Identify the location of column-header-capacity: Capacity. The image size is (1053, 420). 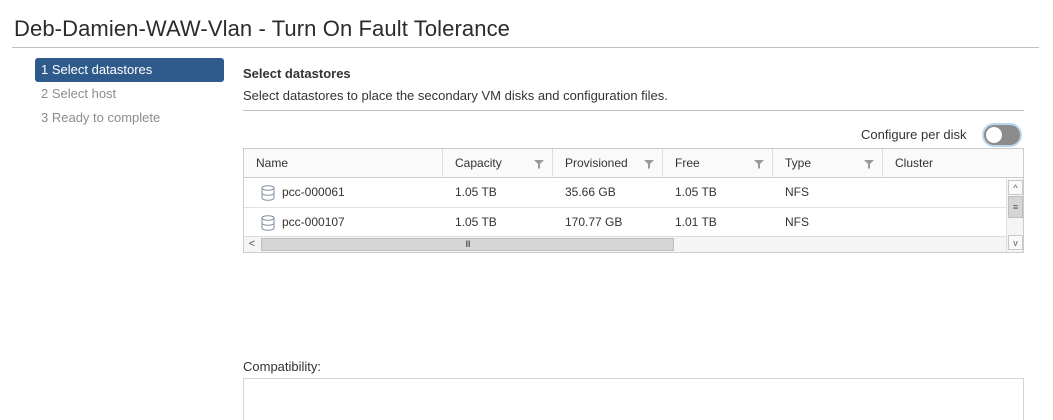
(498, 163).